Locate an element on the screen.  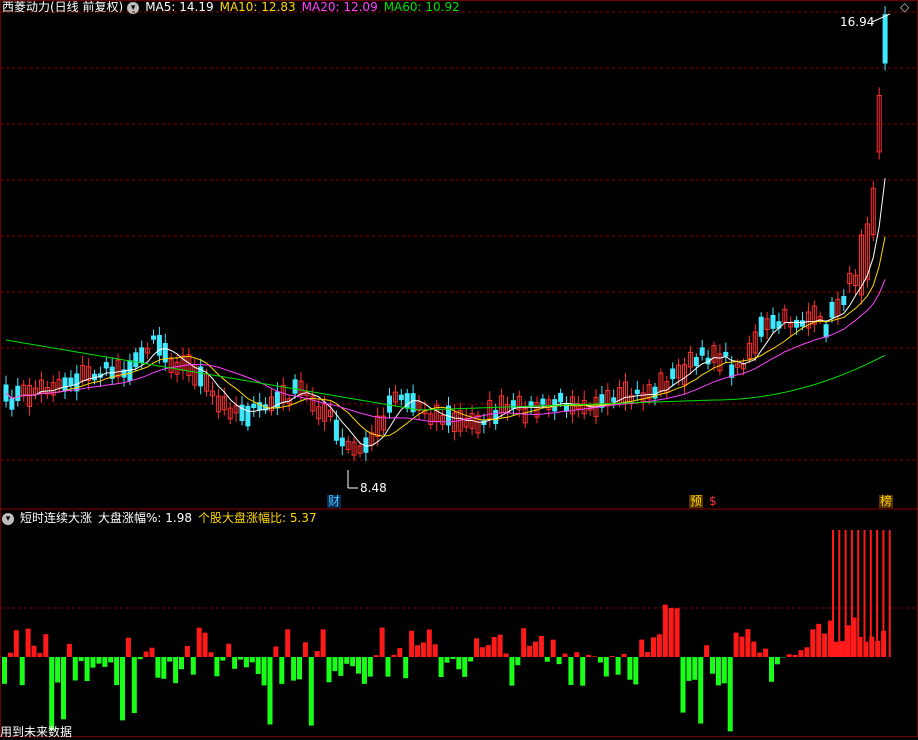
event-bang-tag: 榜 is located at coordinates (886, 501).